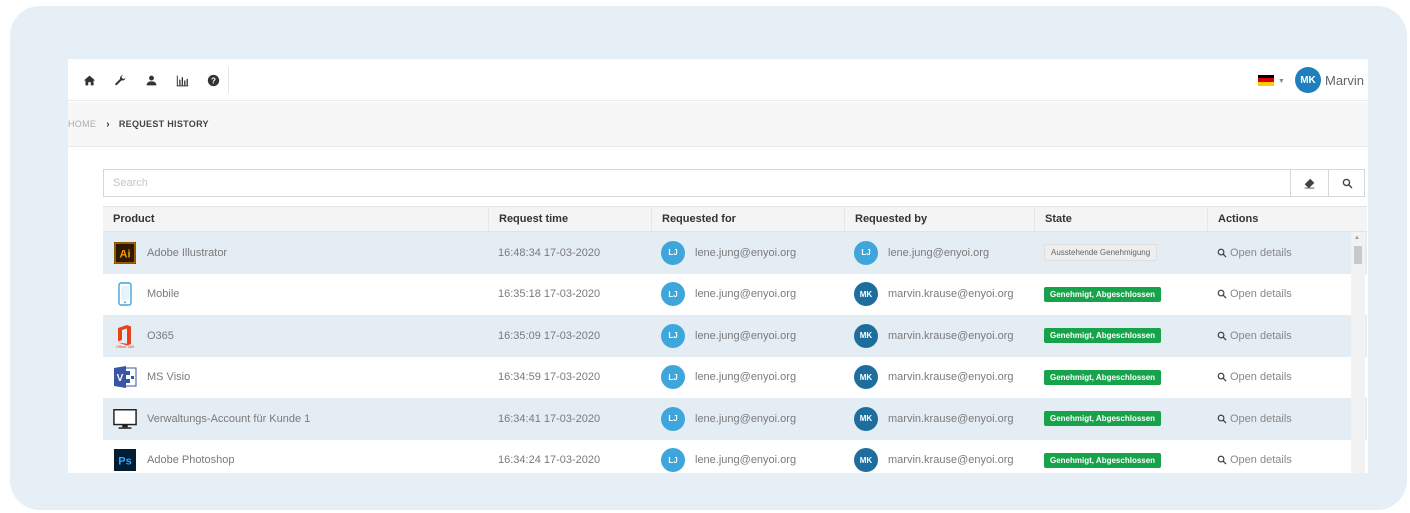 The image size is (1410, 513). I want to click on german-flag-icon, so click(1266, 80).